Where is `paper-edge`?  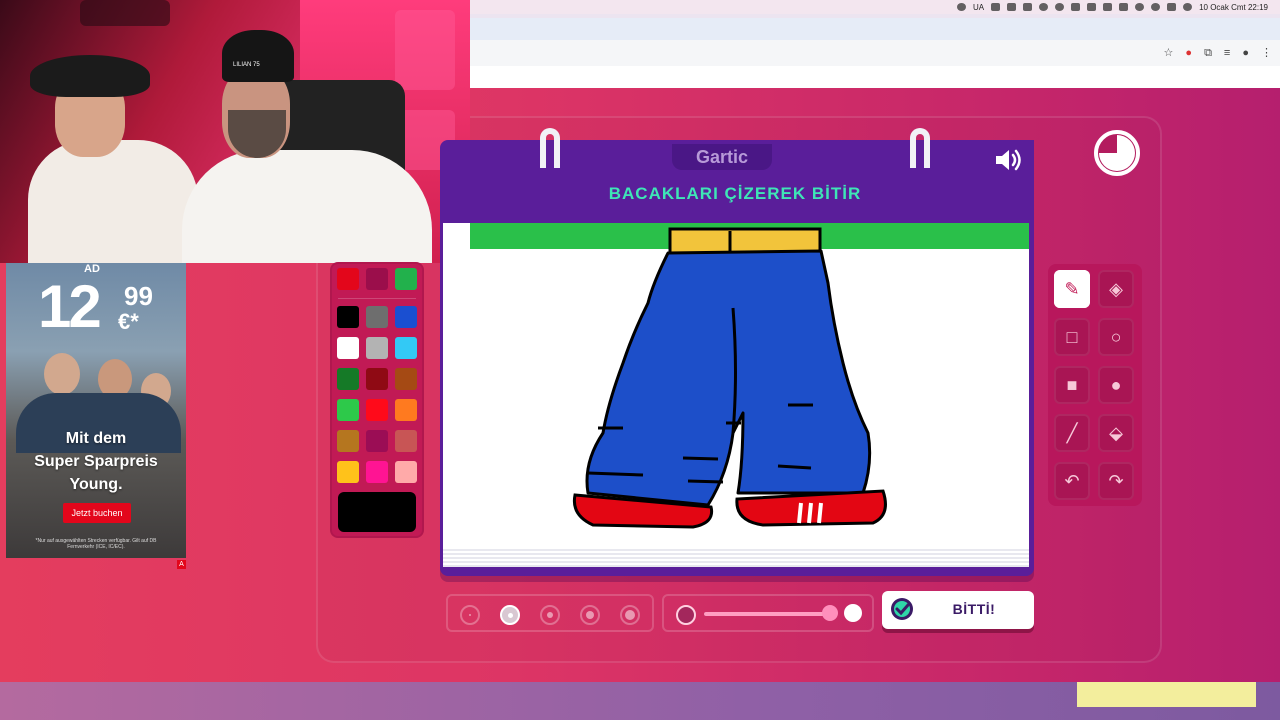
paper-edge is located at coordinates (736, 558).